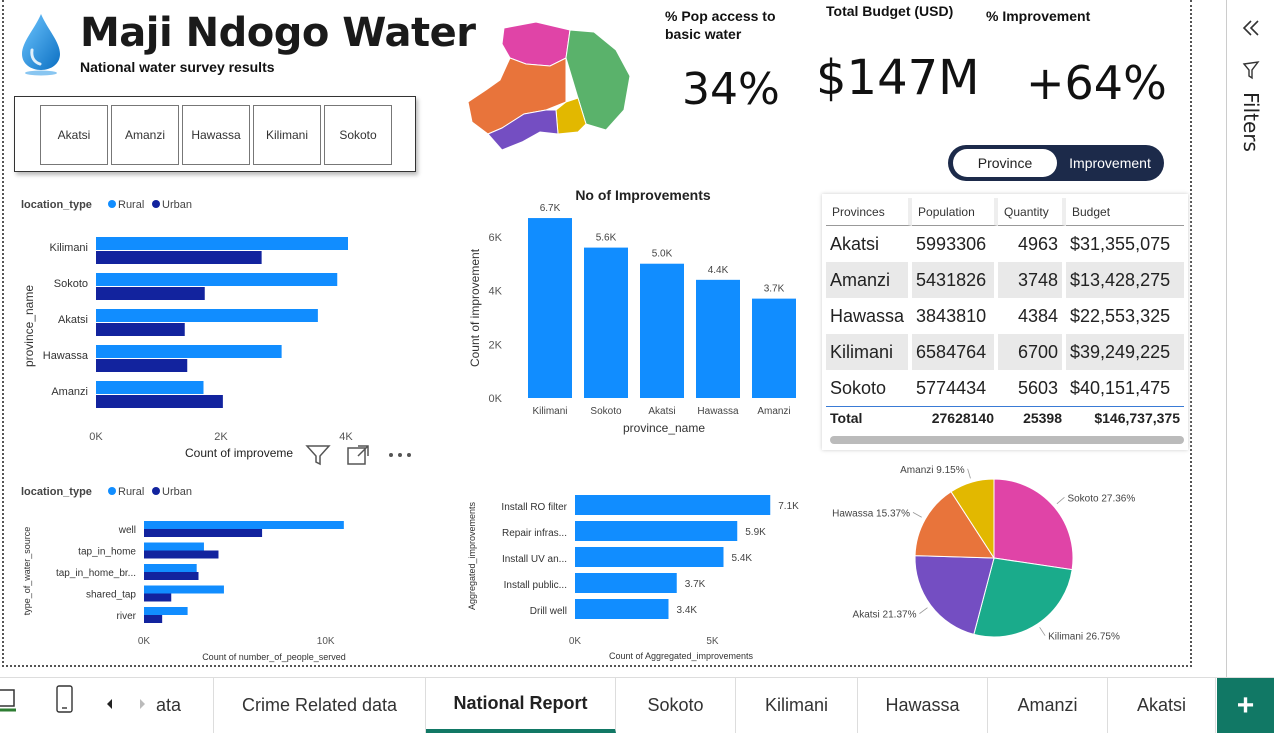  Describe the element at coordinates (127, 616) in the screenshot. I see `category-label: river` at that location.